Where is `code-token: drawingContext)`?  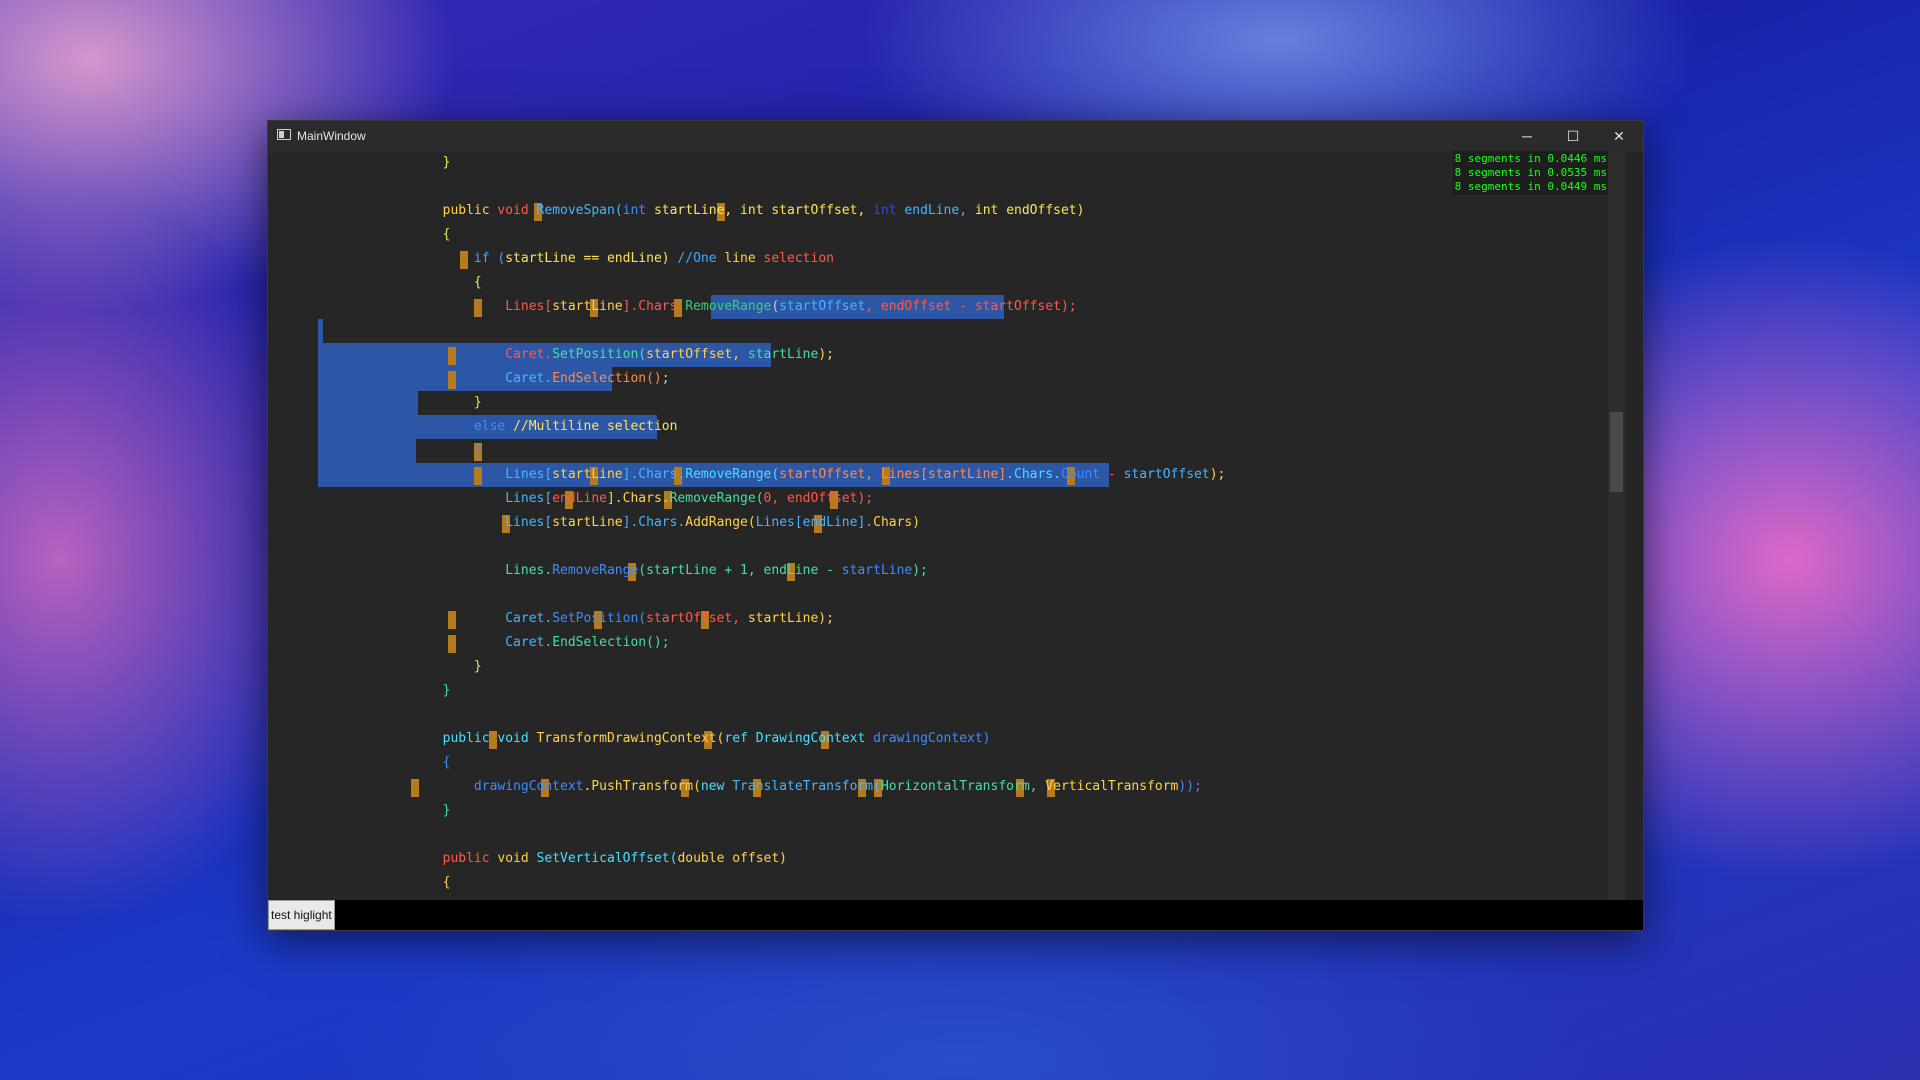
code-token: drawingContext) is located at coordinates (932, 738).